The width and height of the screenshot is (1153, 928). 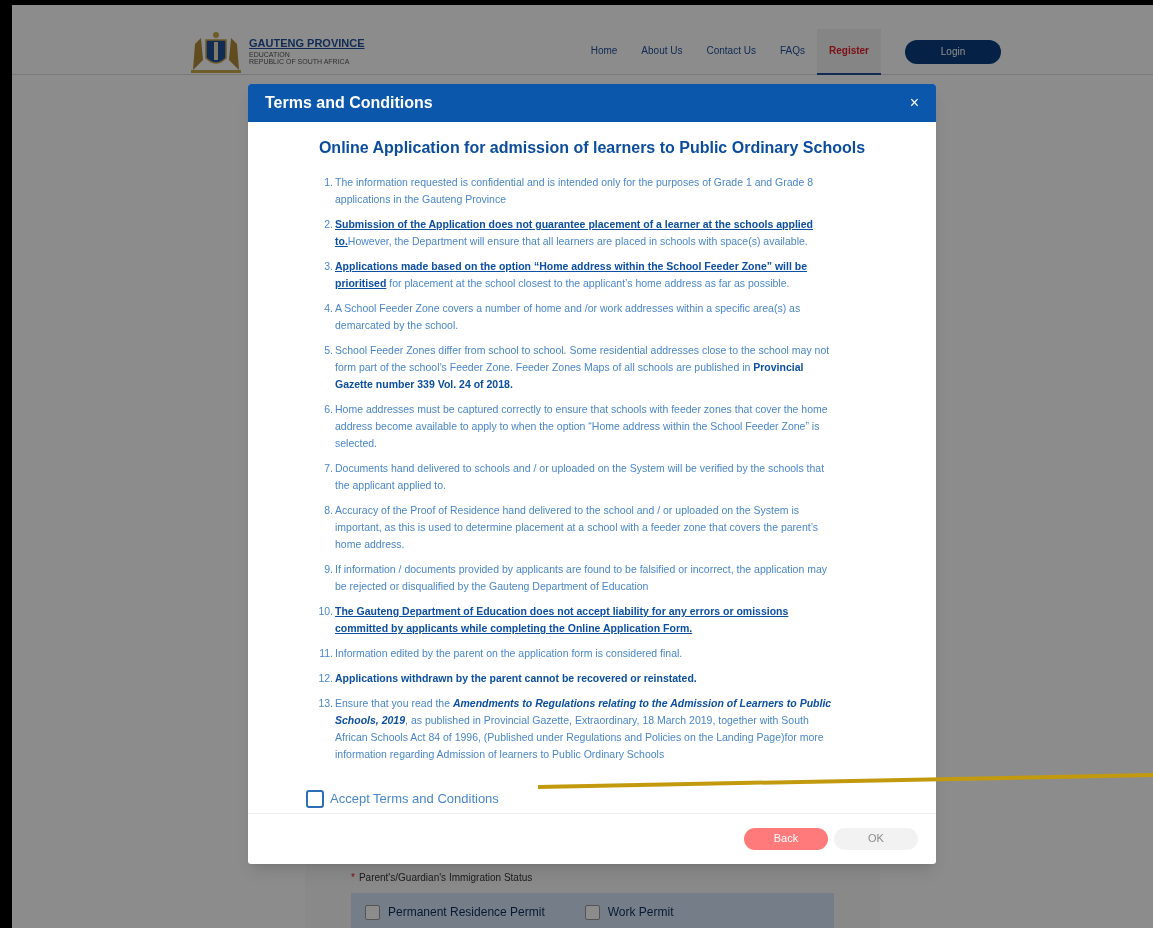 What do you see at coordinates (568, 317) in the screenshot?
I see `terms-paragraph: A School Feeder Zone covers a number of home and /or work addresses within a specific area(s) as demarcated by the school.` at bounding box center [568, 317].